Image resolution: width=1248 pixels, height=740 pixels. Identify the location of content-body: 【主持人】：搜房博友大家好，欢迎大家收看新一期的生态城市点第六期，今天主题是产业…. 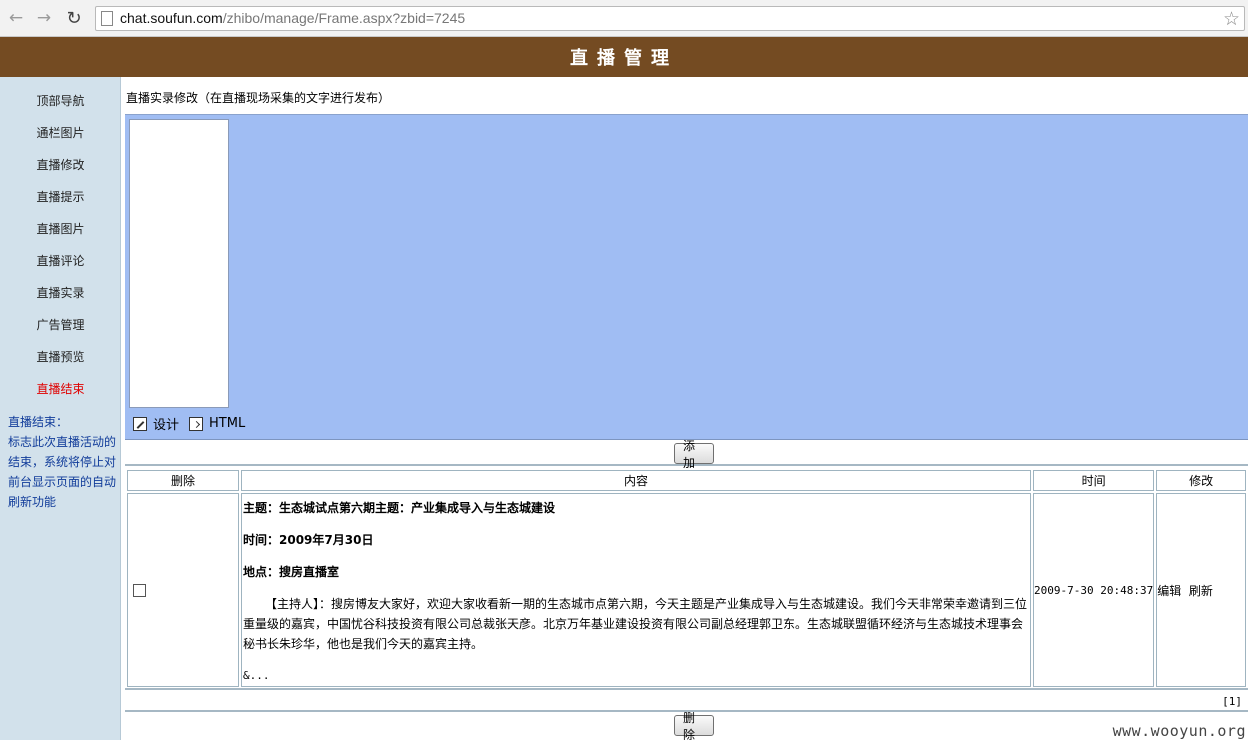
(635, 624).